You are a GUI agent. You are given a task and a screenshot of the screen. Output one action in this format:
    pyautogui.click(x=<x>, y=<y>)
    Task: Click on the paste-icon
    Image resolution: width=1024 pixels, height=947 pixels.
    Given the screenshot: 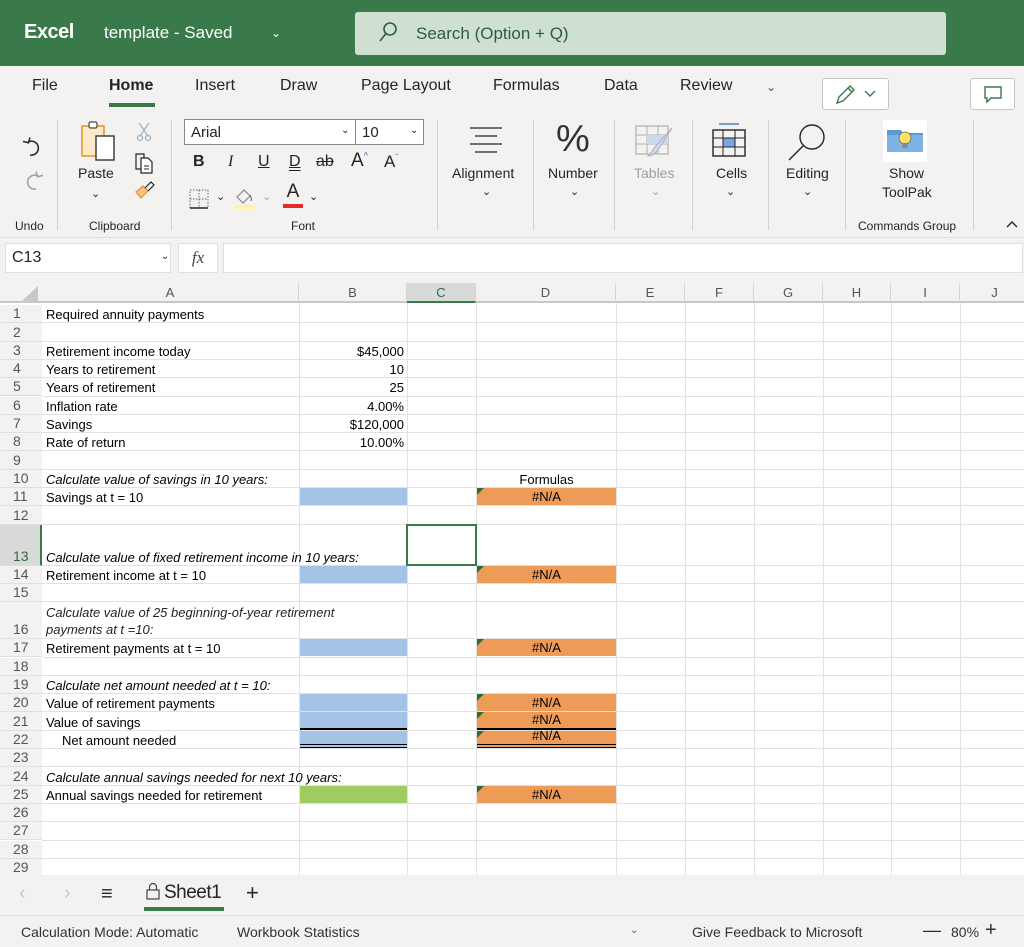 What is the action you would take?
    pyautogui.click(x=99, y=142)
    